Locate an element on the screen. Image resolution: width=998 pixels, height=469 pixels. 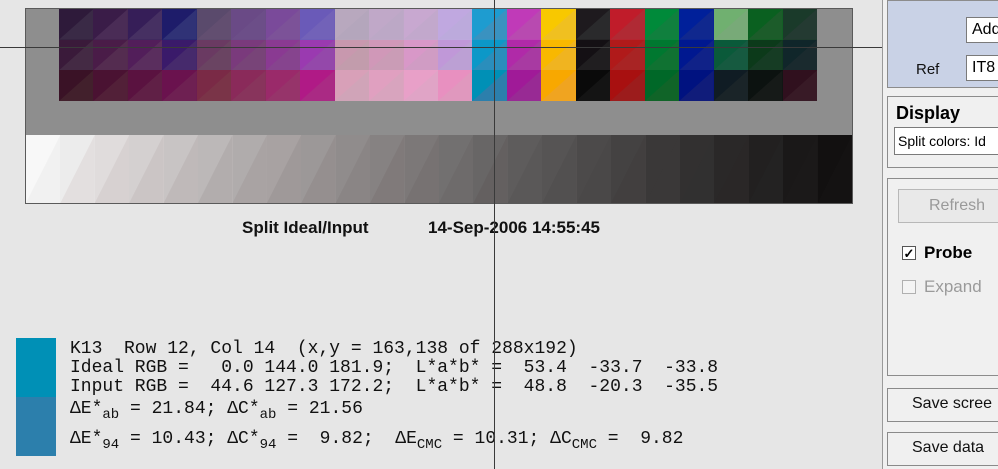
display-mode-select: Split colors: Id is located at coordinates (946, 141).